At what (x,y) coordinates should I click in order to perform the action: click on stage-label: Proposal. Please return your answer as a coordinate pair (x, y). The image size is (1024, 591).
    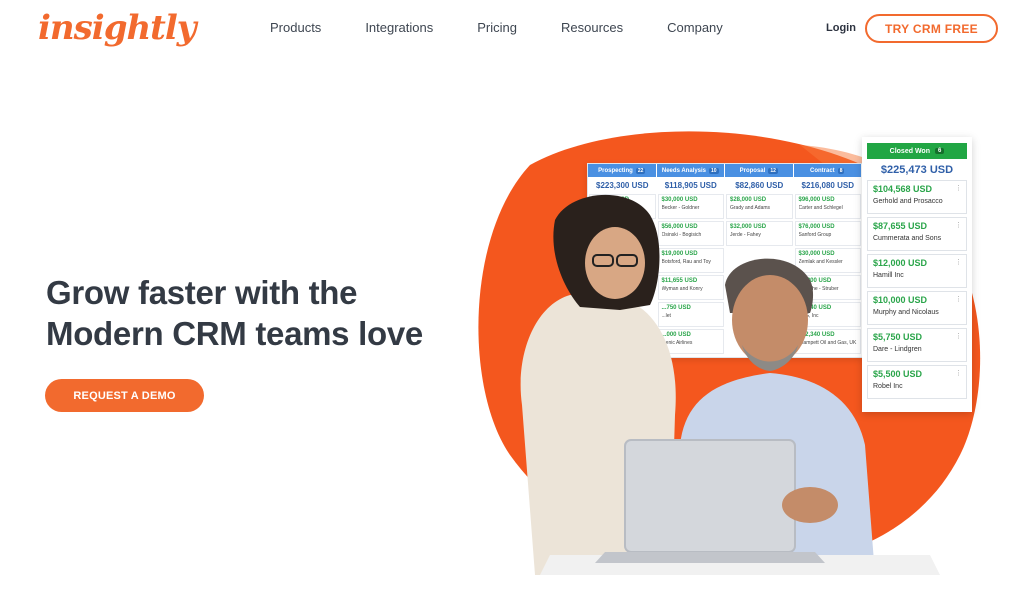
    Looking at the image, I should click on (752, 170).